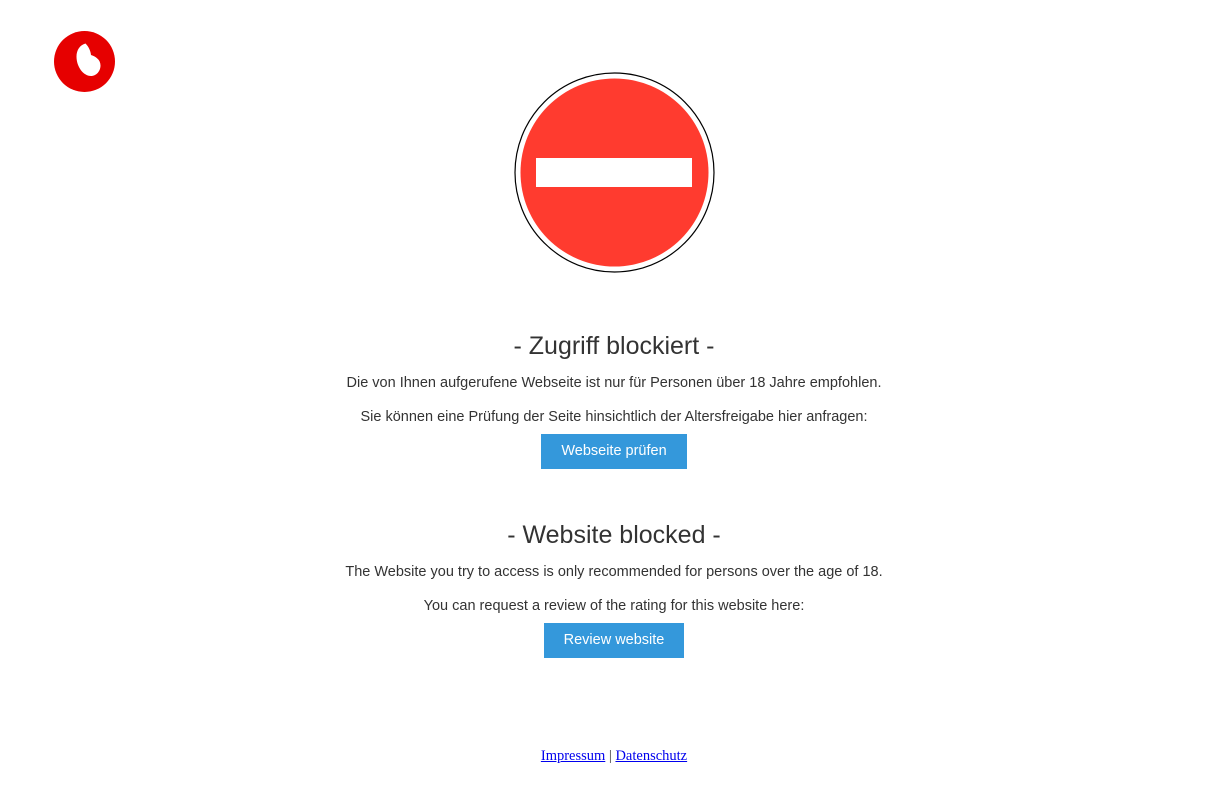 This screenshot has height=802, width=1220. Describe the element at coordinates (614, 346) in the screenshot. I see `german-title: - Zugriff blockiert -` at that location.